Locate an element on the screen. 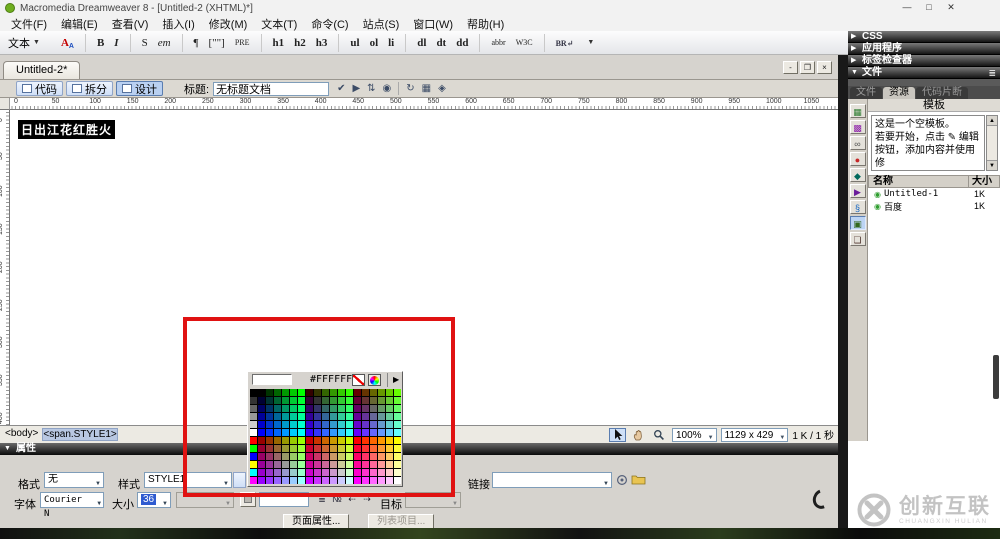 This screenshot has width=1000, height=539. zoom-level-combo: 100% is located at coordinates (694, 436).